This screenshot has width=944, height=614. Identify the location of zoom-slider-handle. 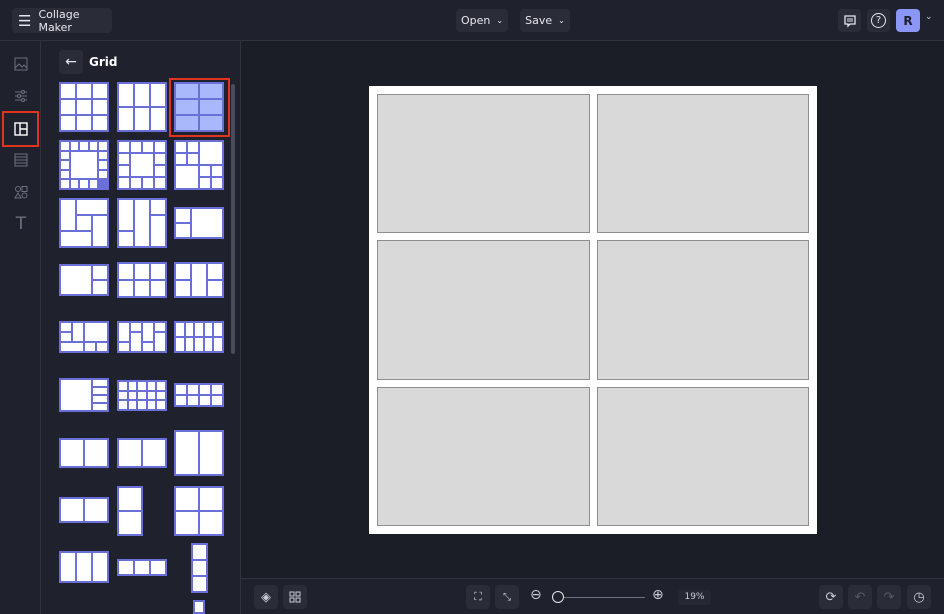
(557, 597).